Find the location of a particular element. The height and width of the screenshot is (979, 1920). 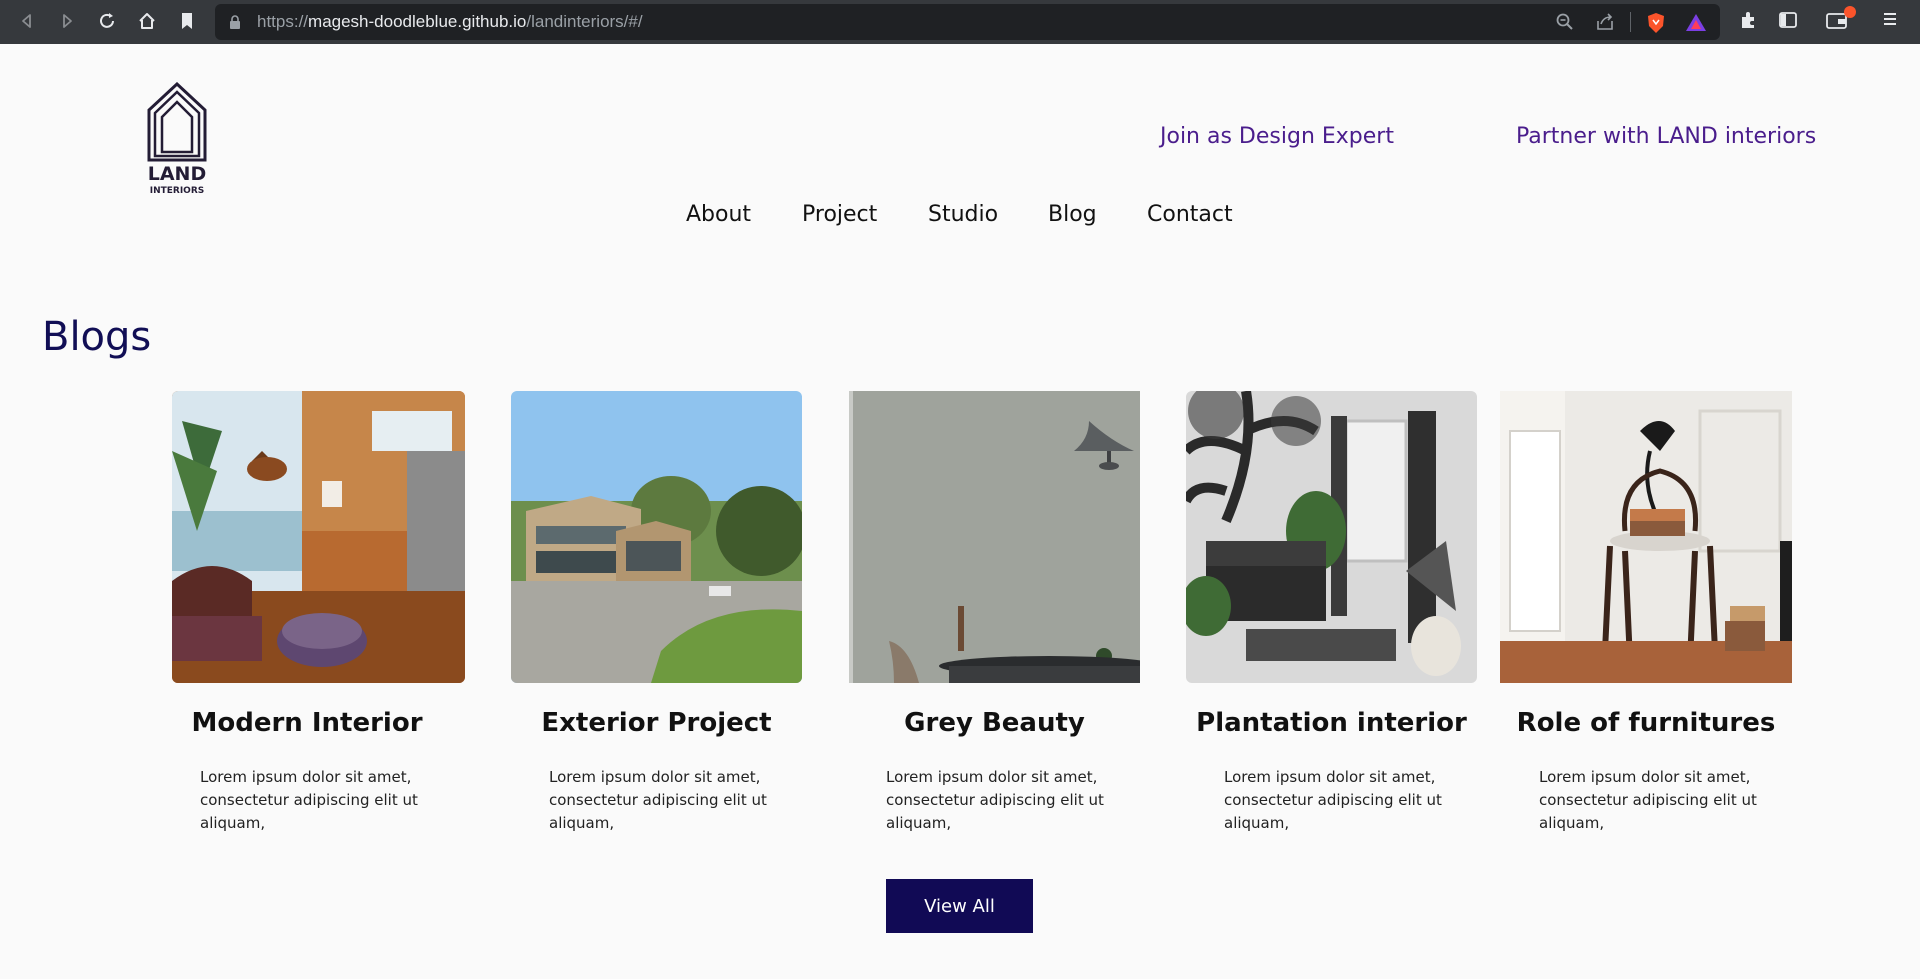

logo-text-interiors: INTERIORS is located at coordinates (177, 191).